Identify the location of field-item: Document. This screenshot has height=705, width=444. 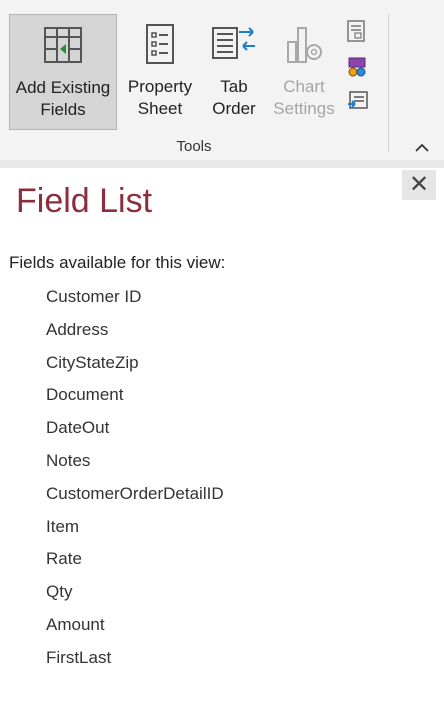
(135, 399).